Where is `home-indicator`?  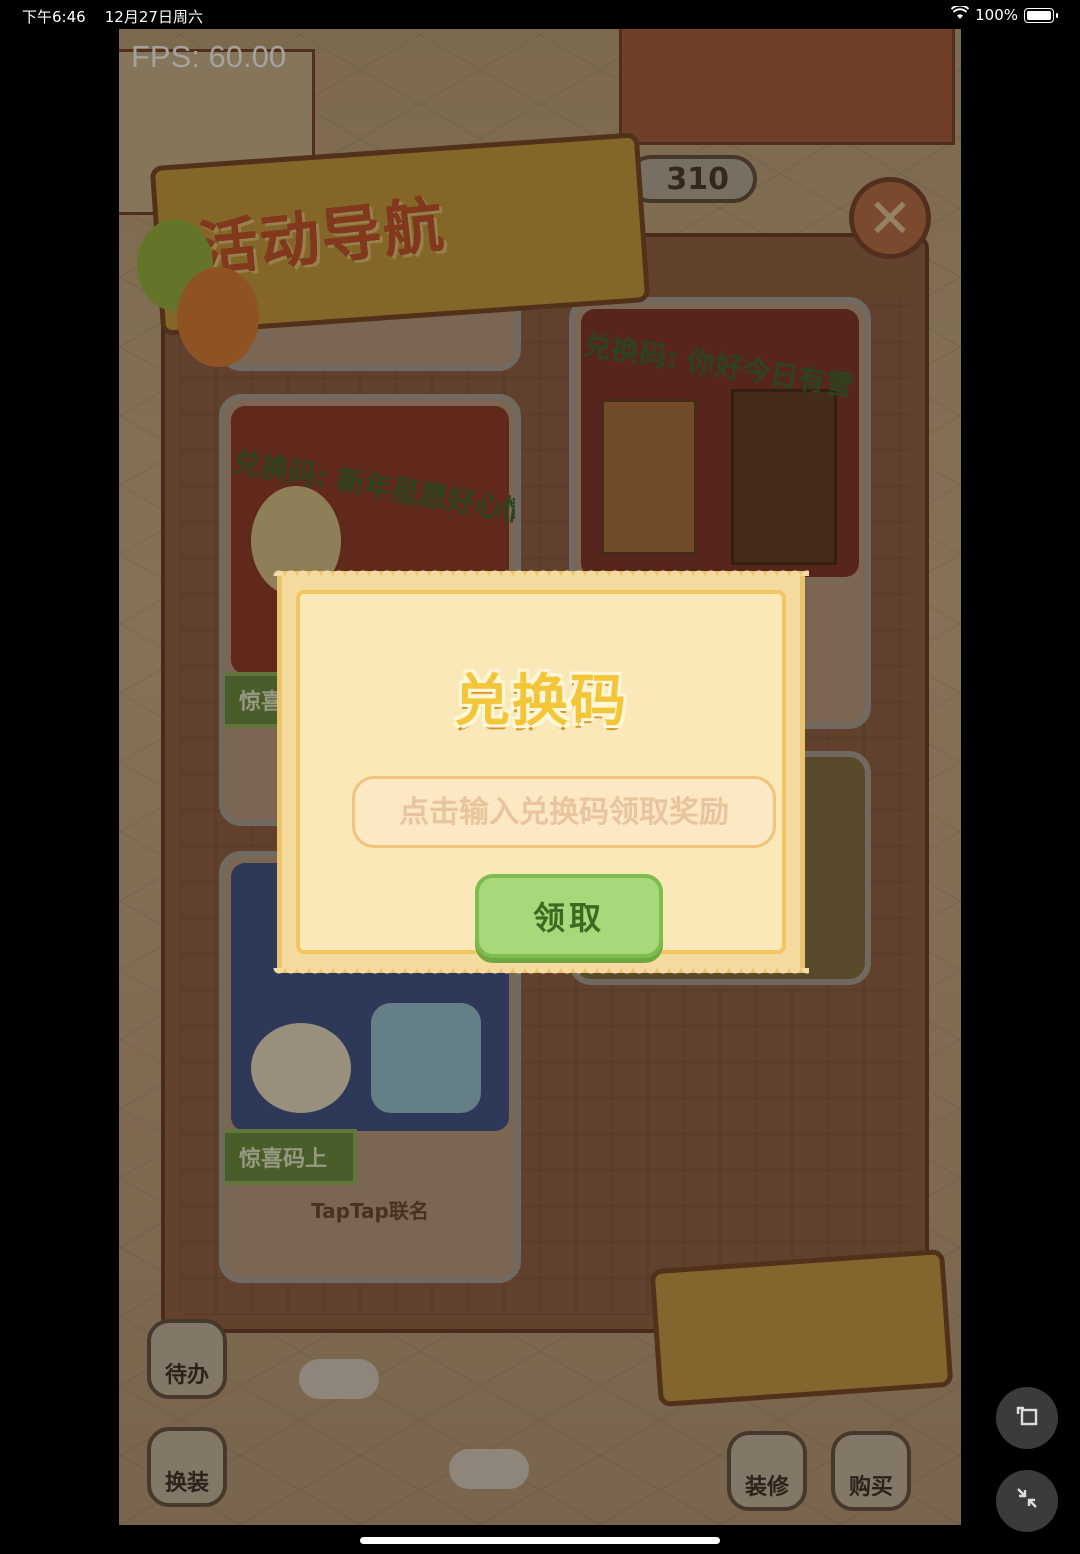 home-indicator is located at coordinates (540, 1540).